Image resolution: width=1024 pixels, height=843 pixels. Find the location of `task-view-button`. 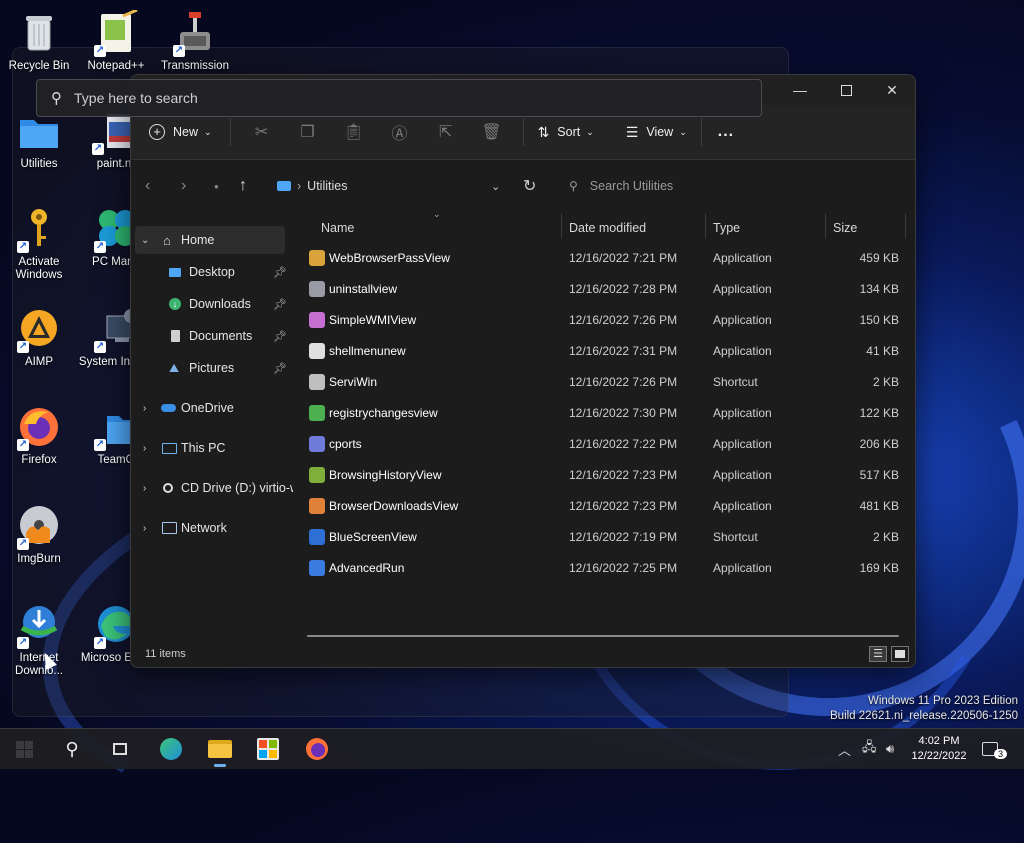

task-view-button is located at coordinates (120, 749).